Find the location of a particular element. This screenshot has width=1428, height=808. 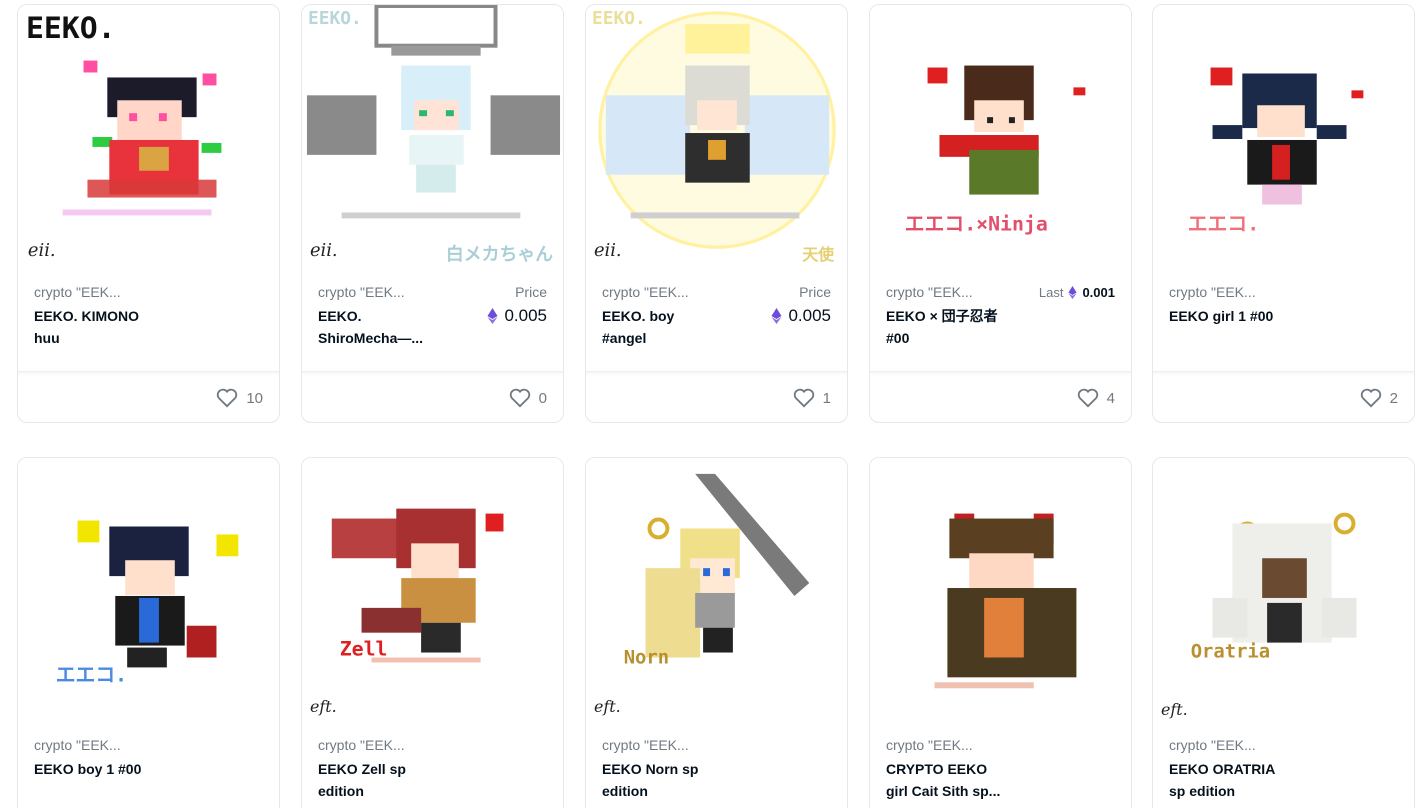

card-footer: 0 is located at coordinates (432, 396).